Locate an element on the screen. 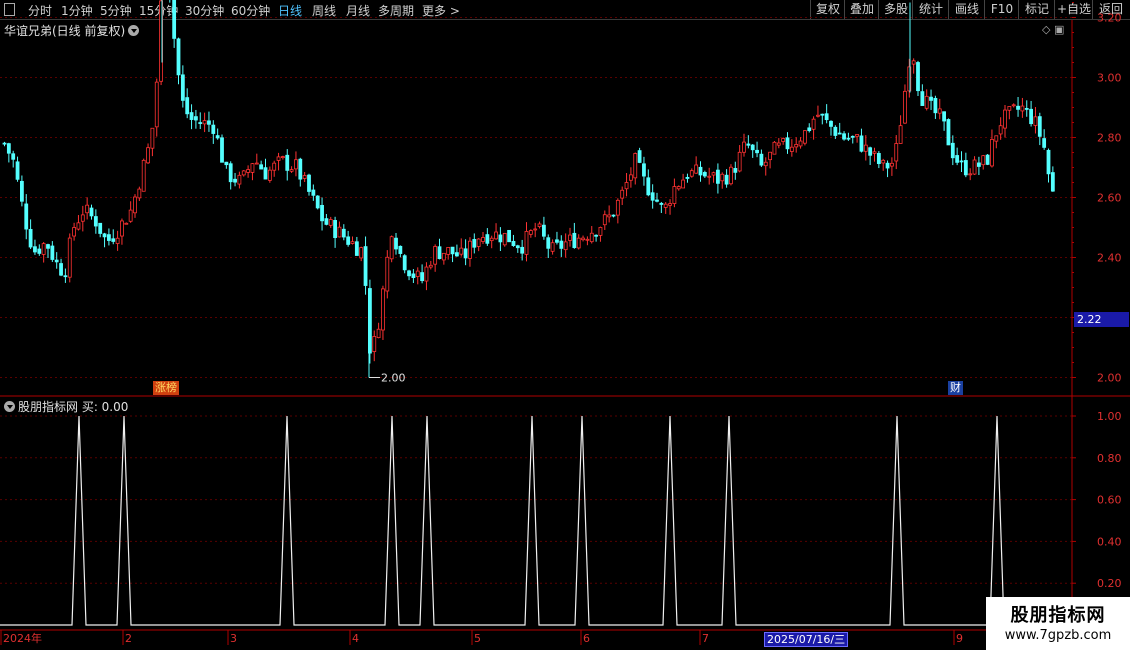  flag-finance: 财 is located at coordinates (955, 388).